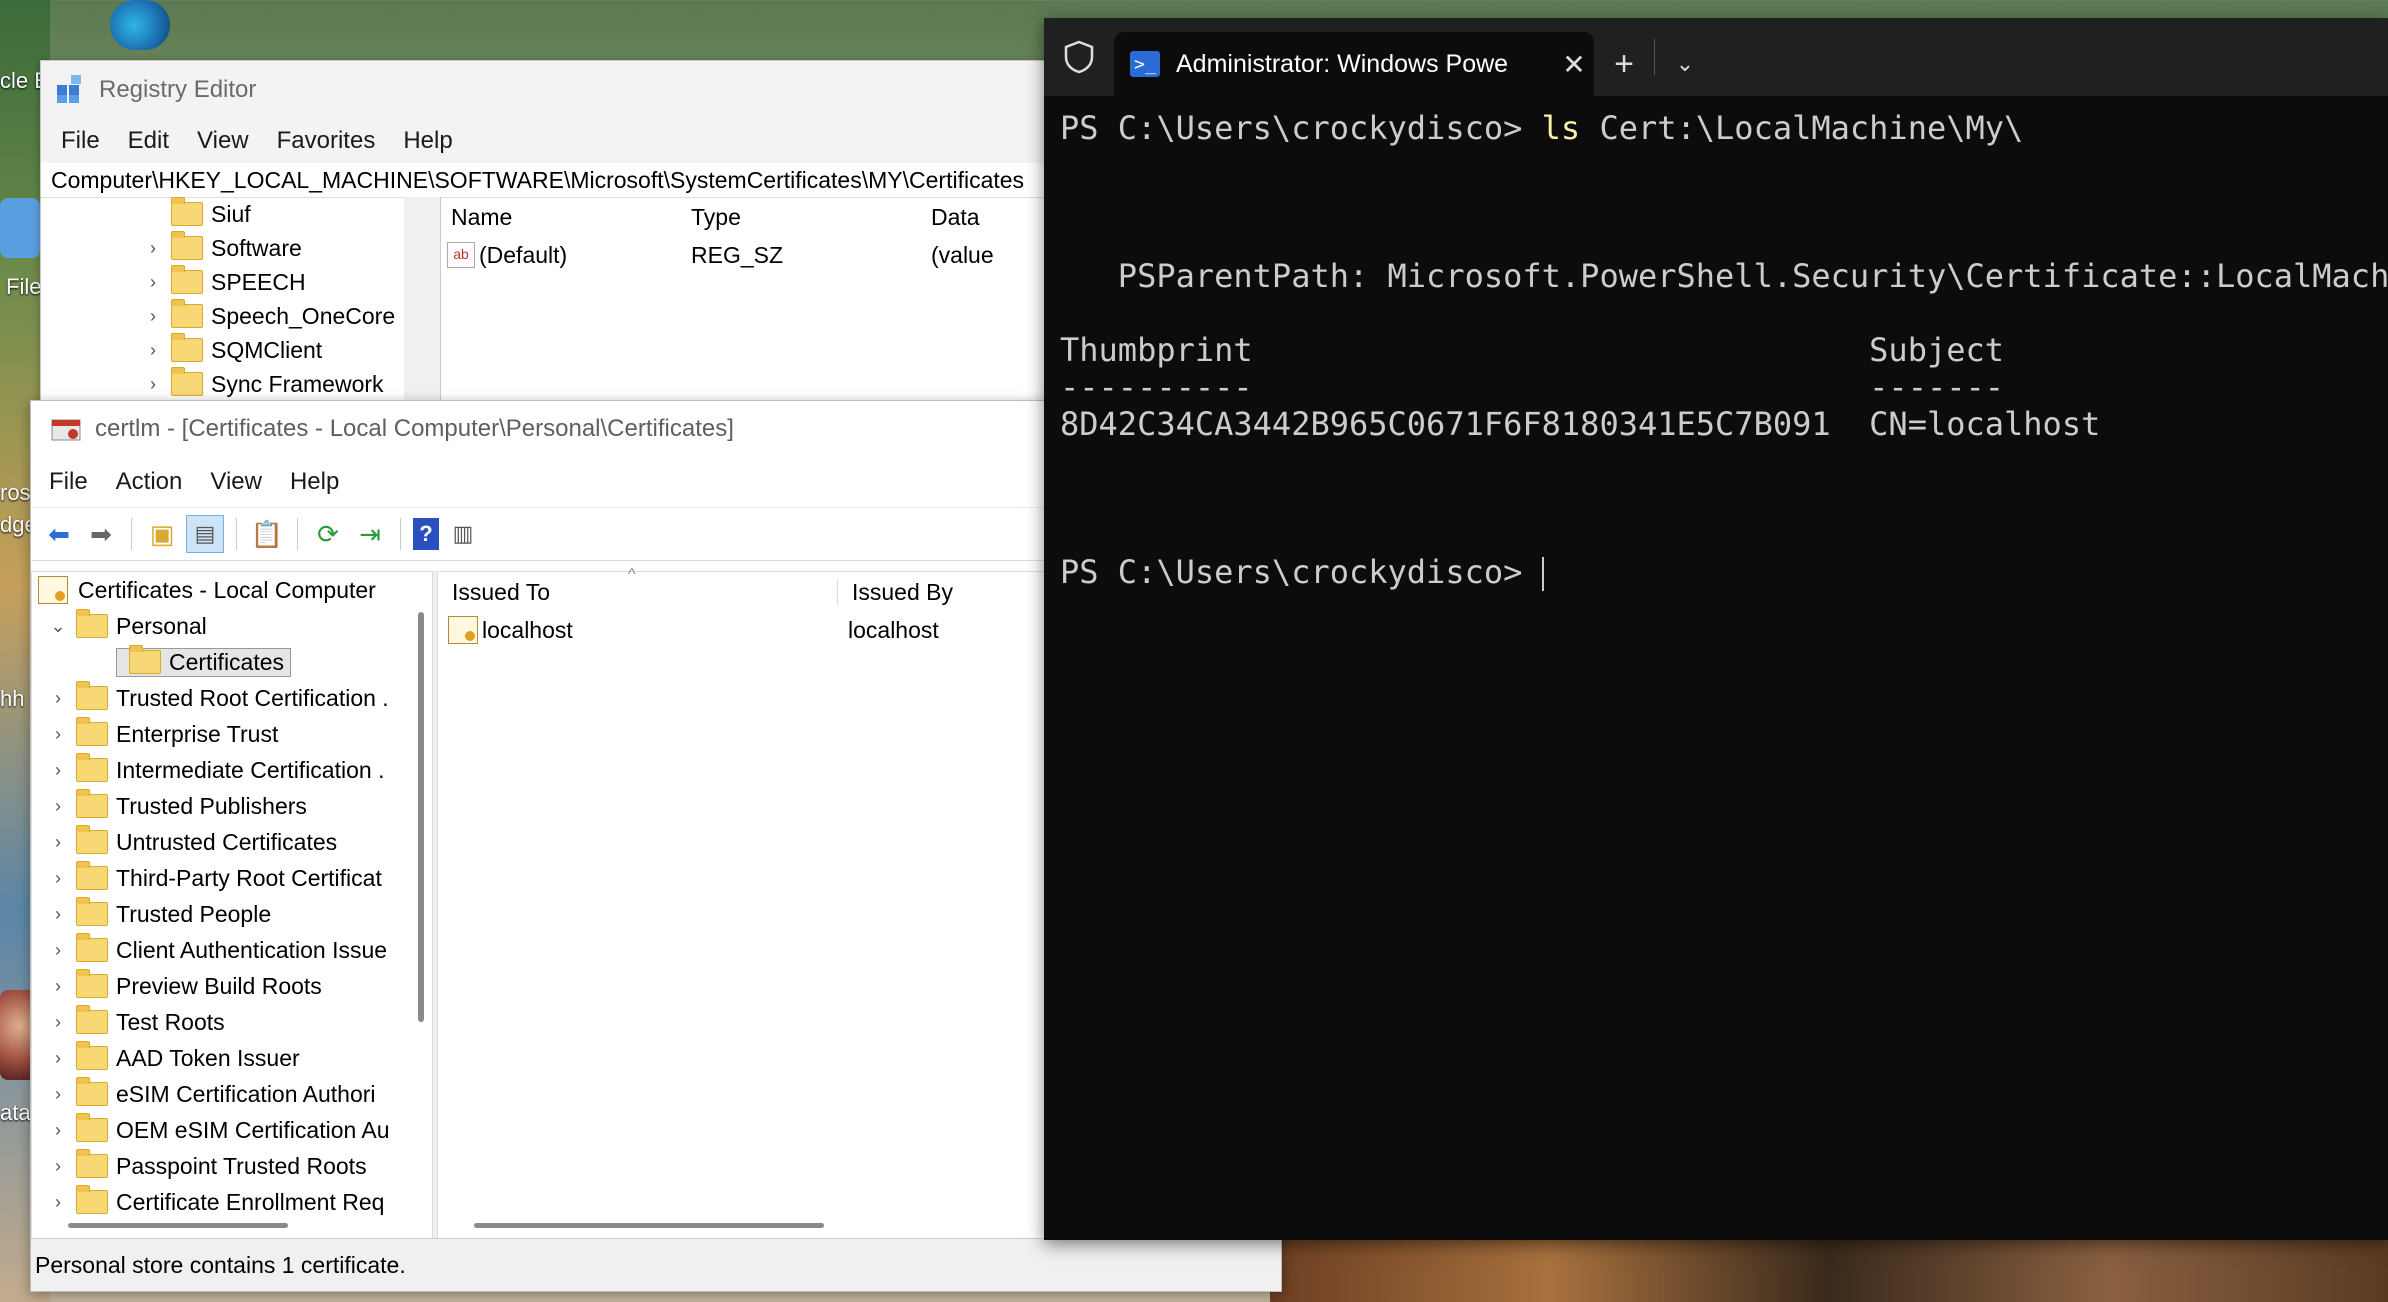 Image resolution: width=2388 pixels, height=1302 pixels. Describe the element at coordinates (801, 217) in the screenshot. I see `column-type: Type` at that location.